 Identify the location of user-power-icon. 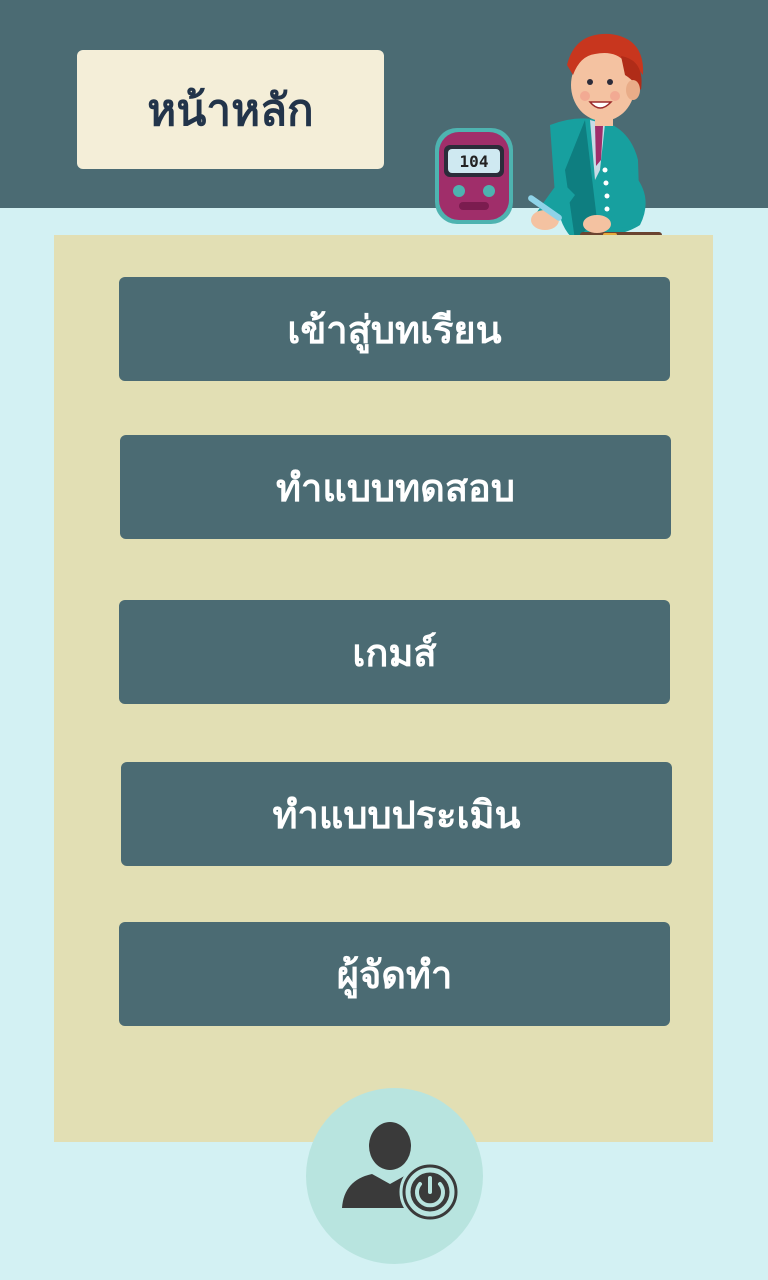
(401, 1172).